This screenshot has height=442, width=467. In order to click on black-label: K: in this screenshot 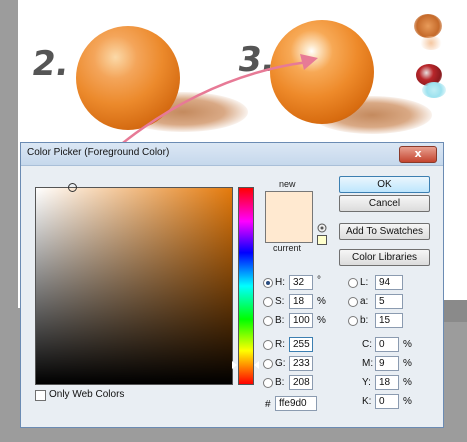, I will do `click(367, 401)`.